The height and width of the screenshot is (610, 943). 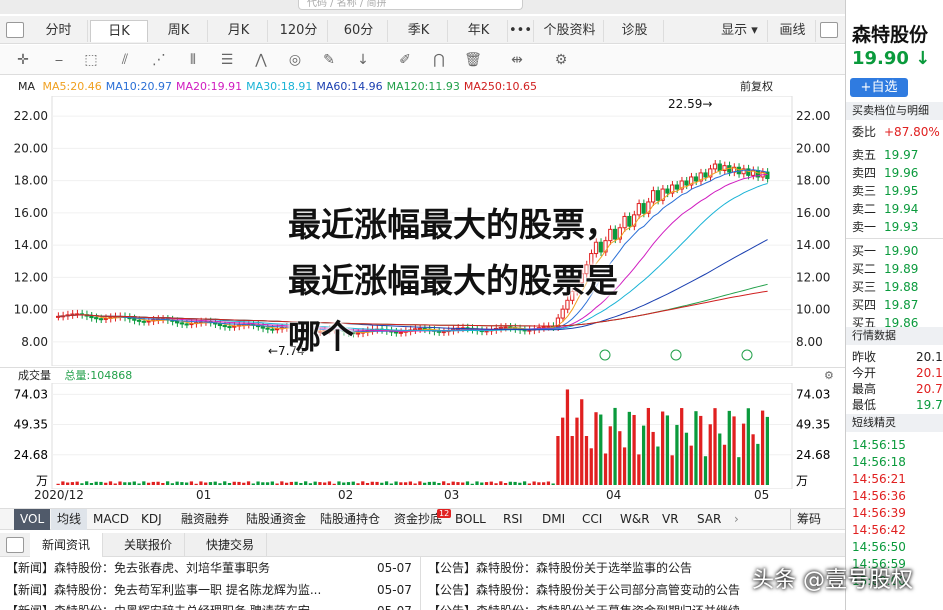 What do you see at coordinates (614, 495) in the screenshot?
I see `date-label: 04` at bounding box center [614, 495].